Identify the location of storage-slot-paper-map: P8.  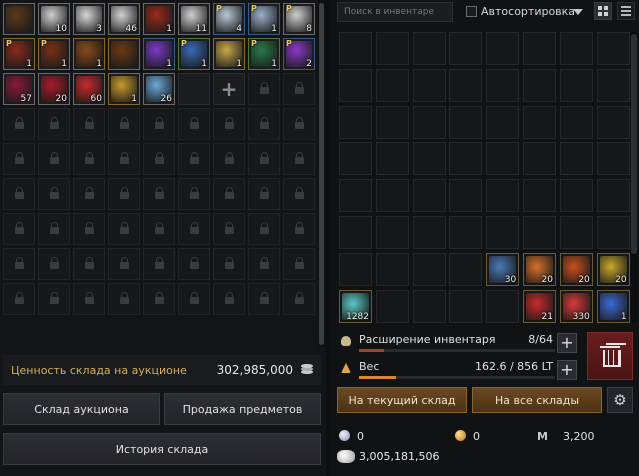
(299, 19).